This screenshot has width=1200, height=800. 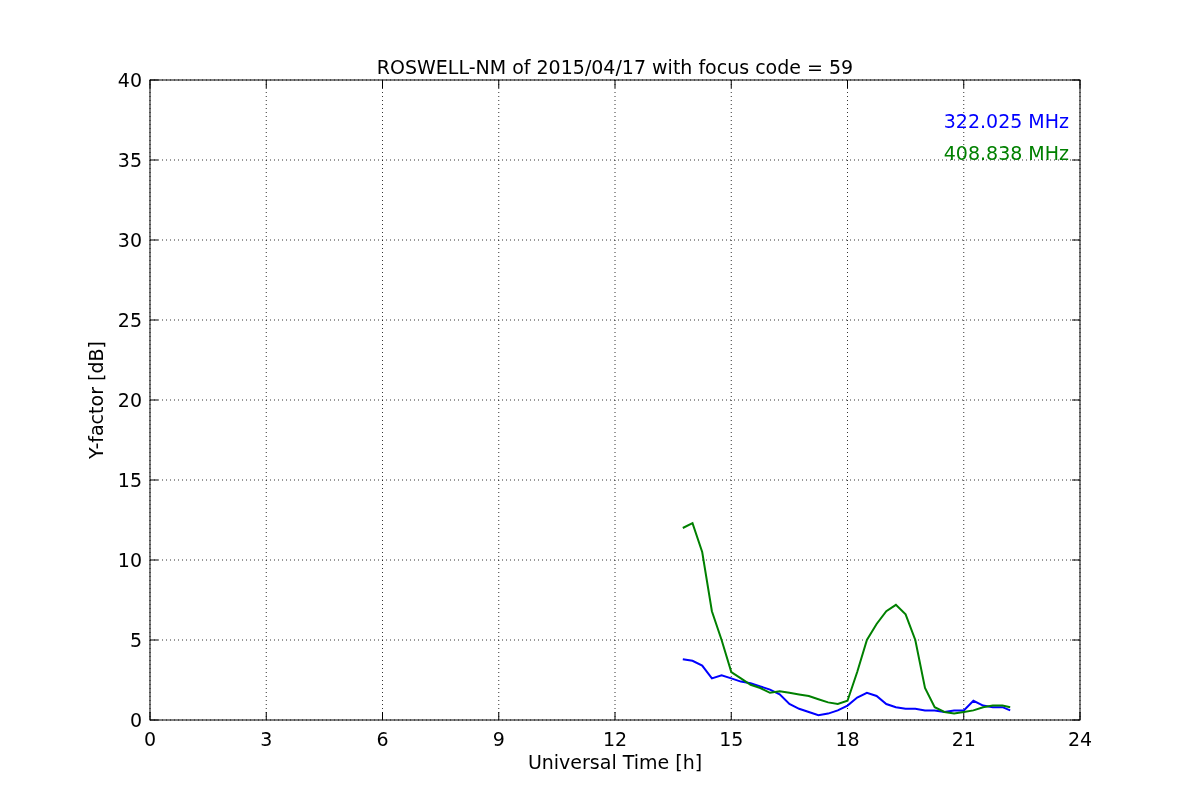 What do you see at coordinates (129, 320) in the screenshot?
I see `y-tick-label: 25` at bounding box center [129, 320].